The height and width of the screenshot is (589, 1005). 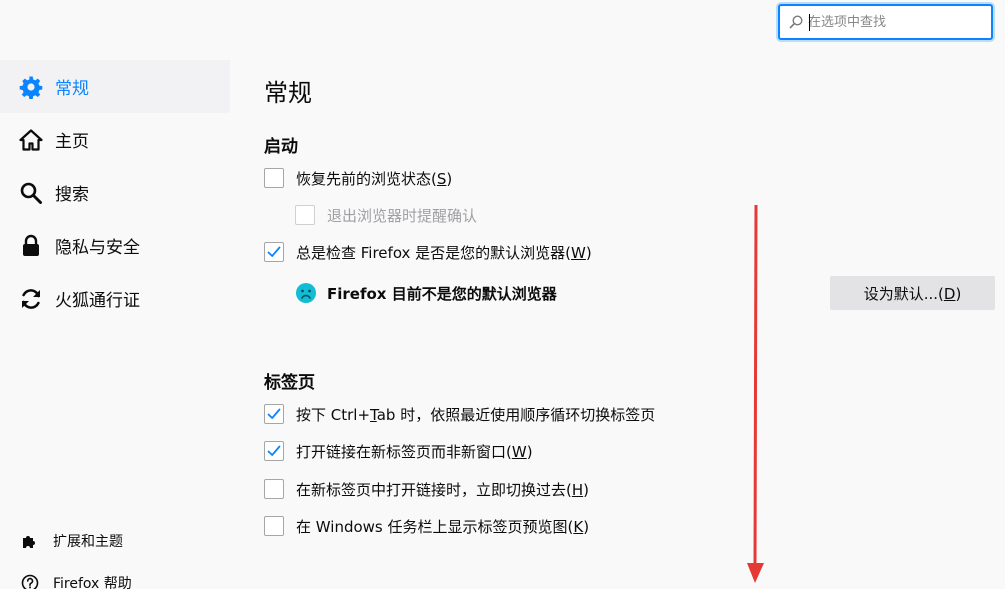 I want to click on switch-to-tab-option: 在新标签页中打开链接时，立即切换过去(H), so click(x=426, y=489).